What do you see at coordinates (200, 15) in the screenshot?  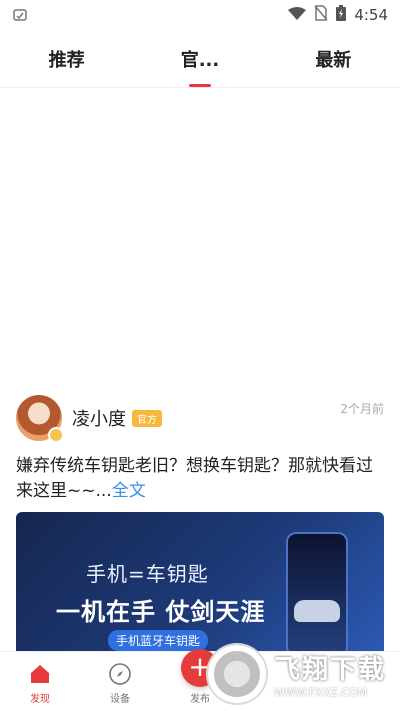 I see `status-bar: 4:54` at bounding box center [200, 15].